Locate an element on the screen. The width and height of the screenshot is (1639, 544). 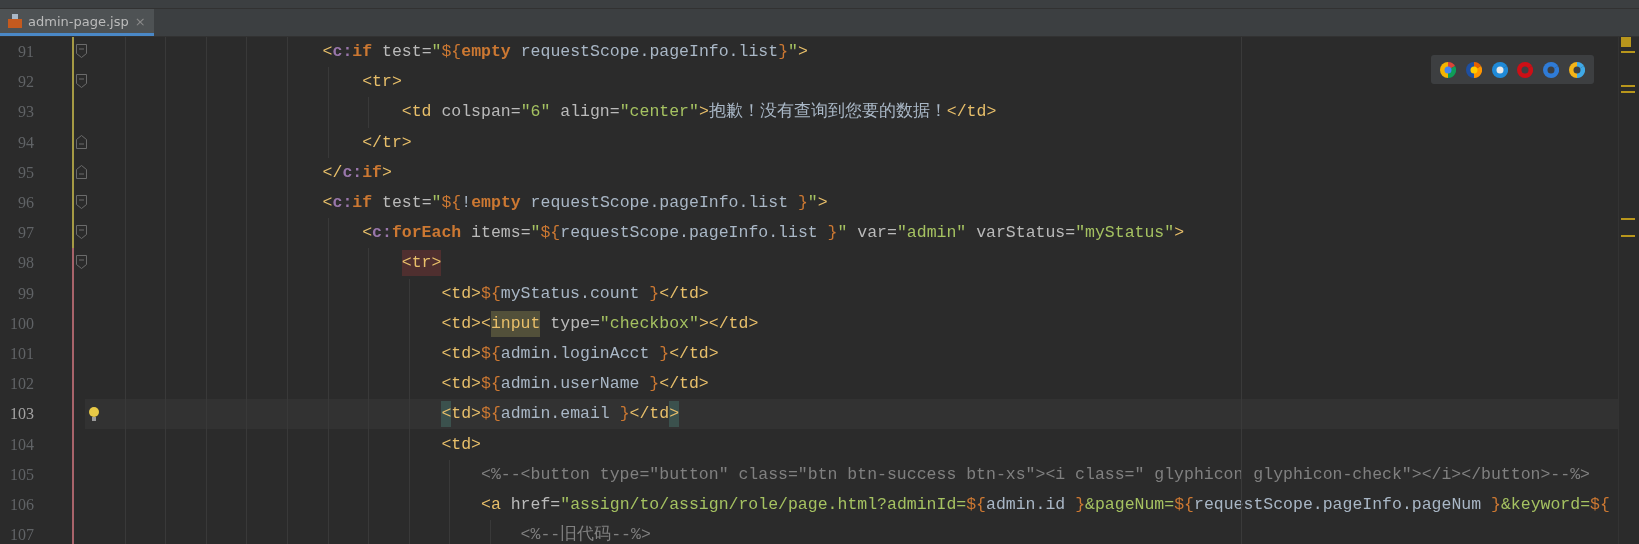
code-token: "center" is located at coordinates (659, 112).